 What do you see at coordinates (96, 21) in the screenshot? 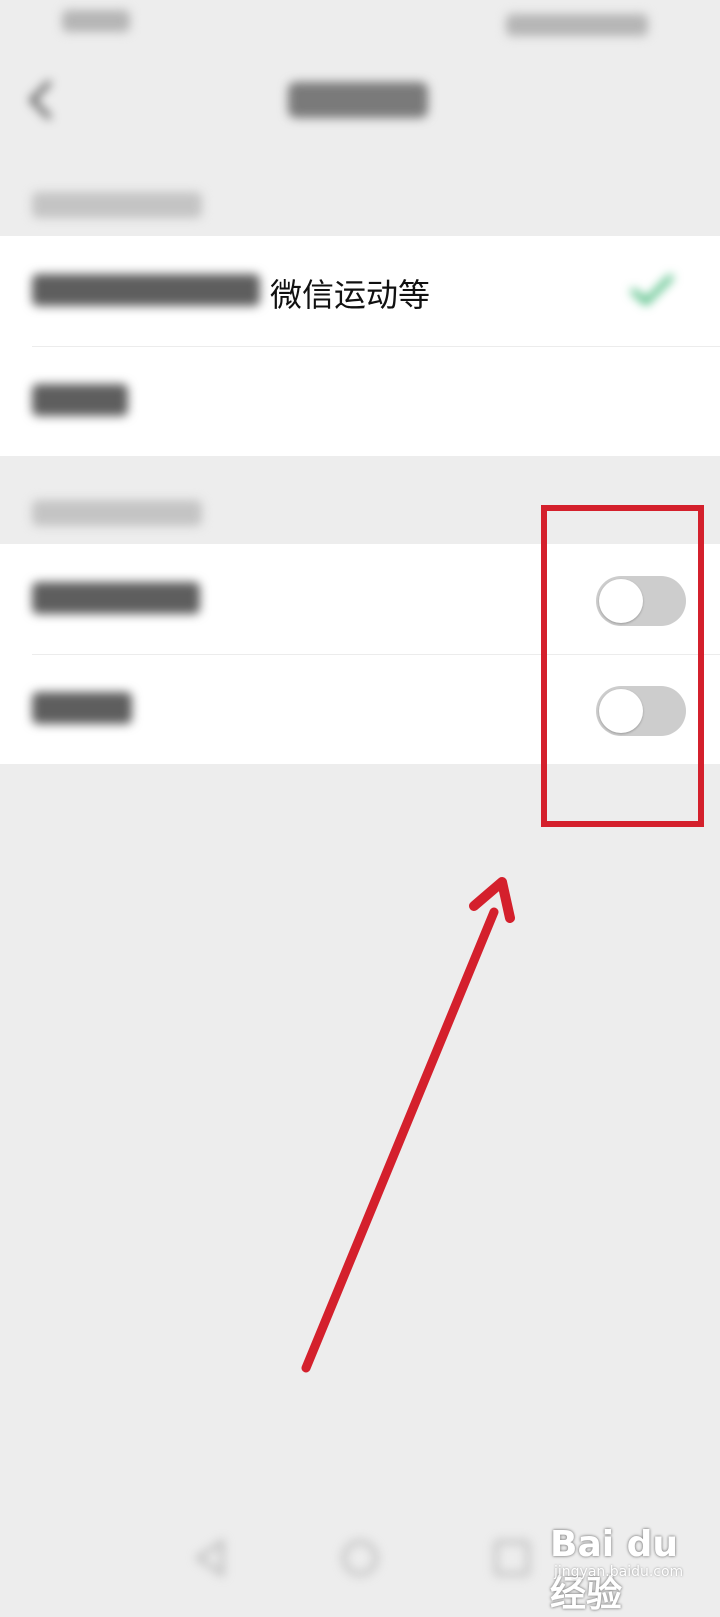
I see `signal-icon` at bounding box center [96, 21].